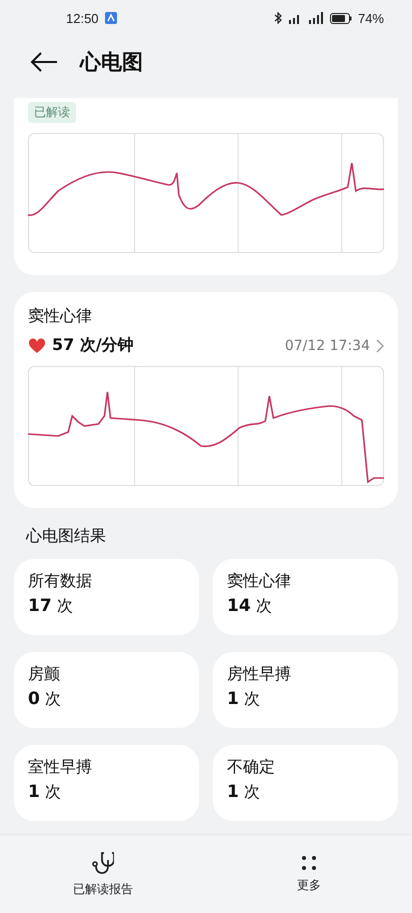 This screenshot has height=913, width=412. Describe the element at coordinates (66, 536) in the screenshot. I see `section-title: 心电图结果` at that location.